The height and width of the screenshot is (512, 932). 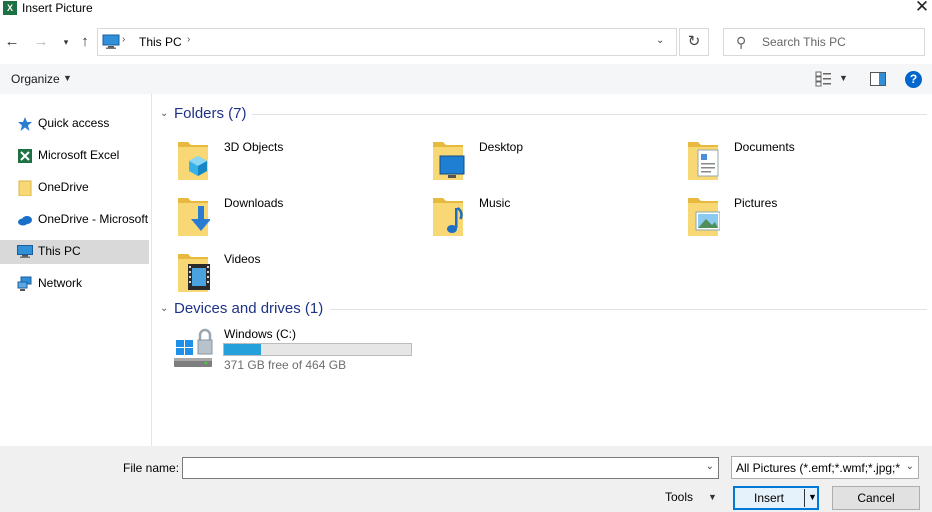 I want to click on back-arrow-icon: ←, so click(x=12, y=42).